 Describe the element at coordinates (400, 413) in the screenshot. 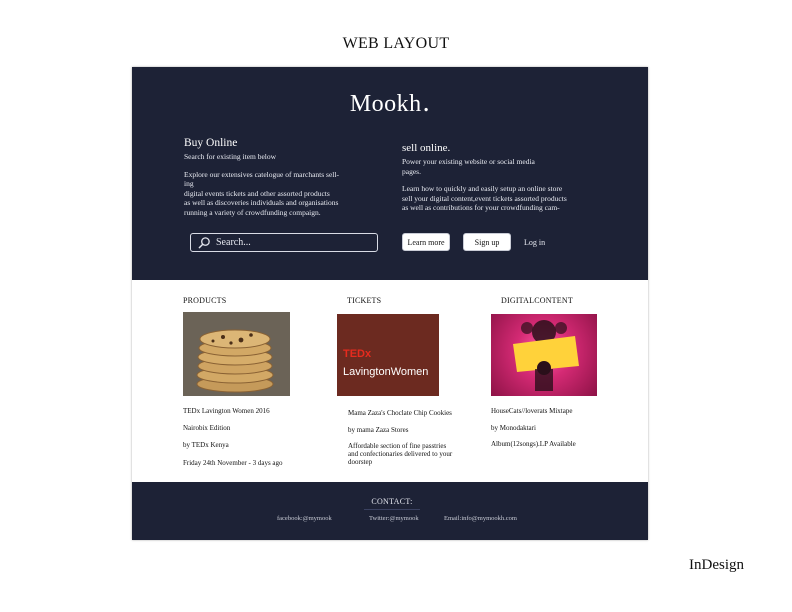

I see `ticket-title: Mama Zaza's Choclate Chip Cookies` at that location.